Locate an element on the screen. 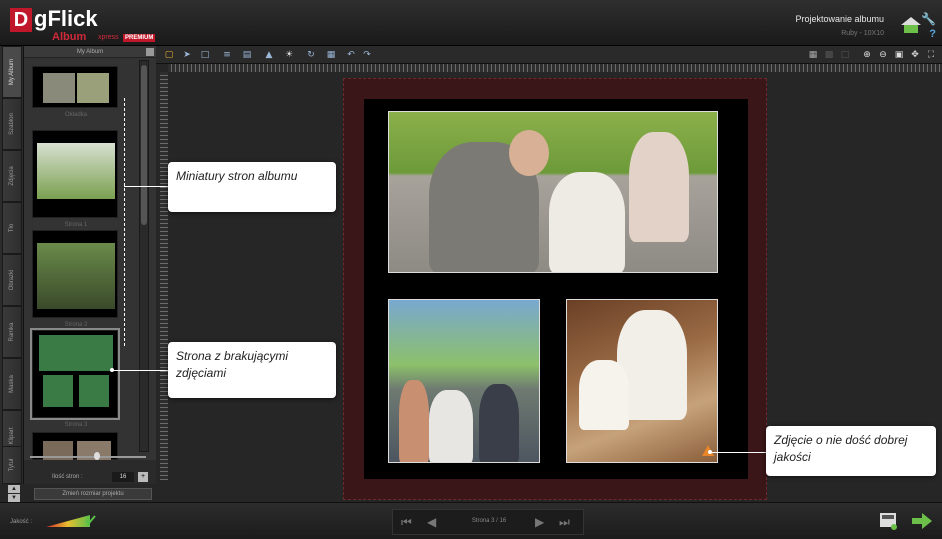  editor-toolbar: ▢ ➤ □ ≡ ▤ ▲ ☀ ↻ ▦ ↶ ↷ ▦ ▩ □ ⊕ ⊖ ▣ ✥ ⛶ is located at coordinates (549, 55).